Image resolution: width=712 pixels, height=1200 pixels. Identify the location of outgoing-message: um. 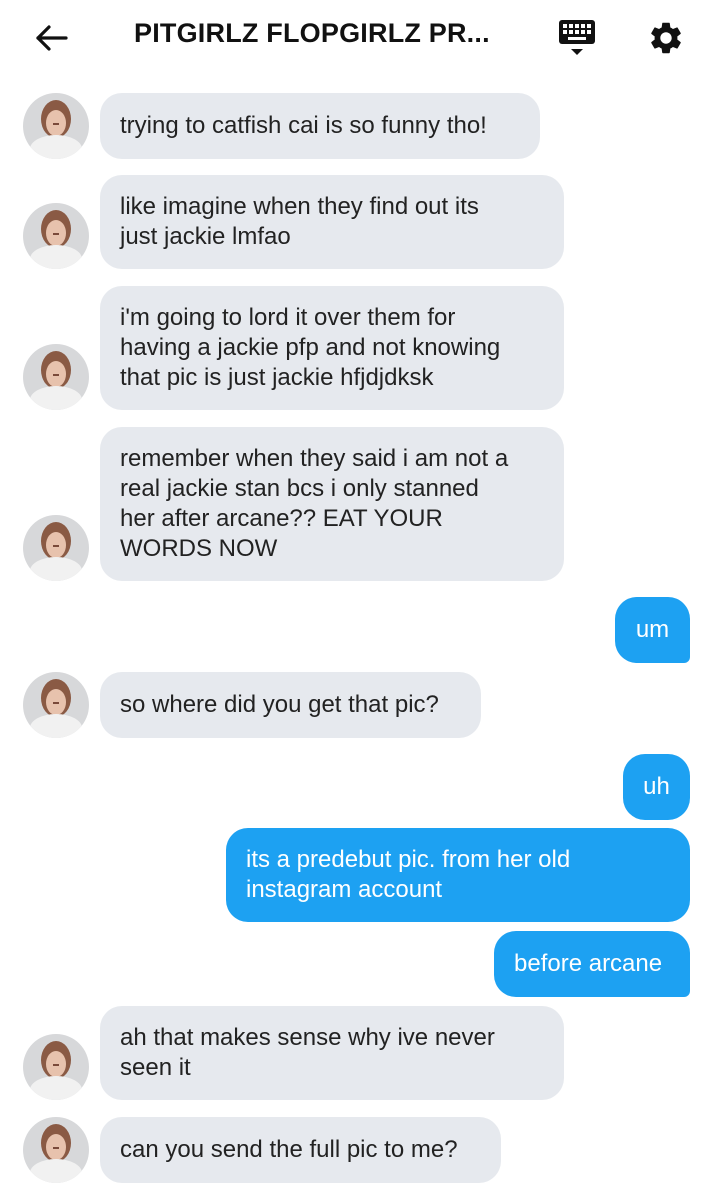
(652, 630).